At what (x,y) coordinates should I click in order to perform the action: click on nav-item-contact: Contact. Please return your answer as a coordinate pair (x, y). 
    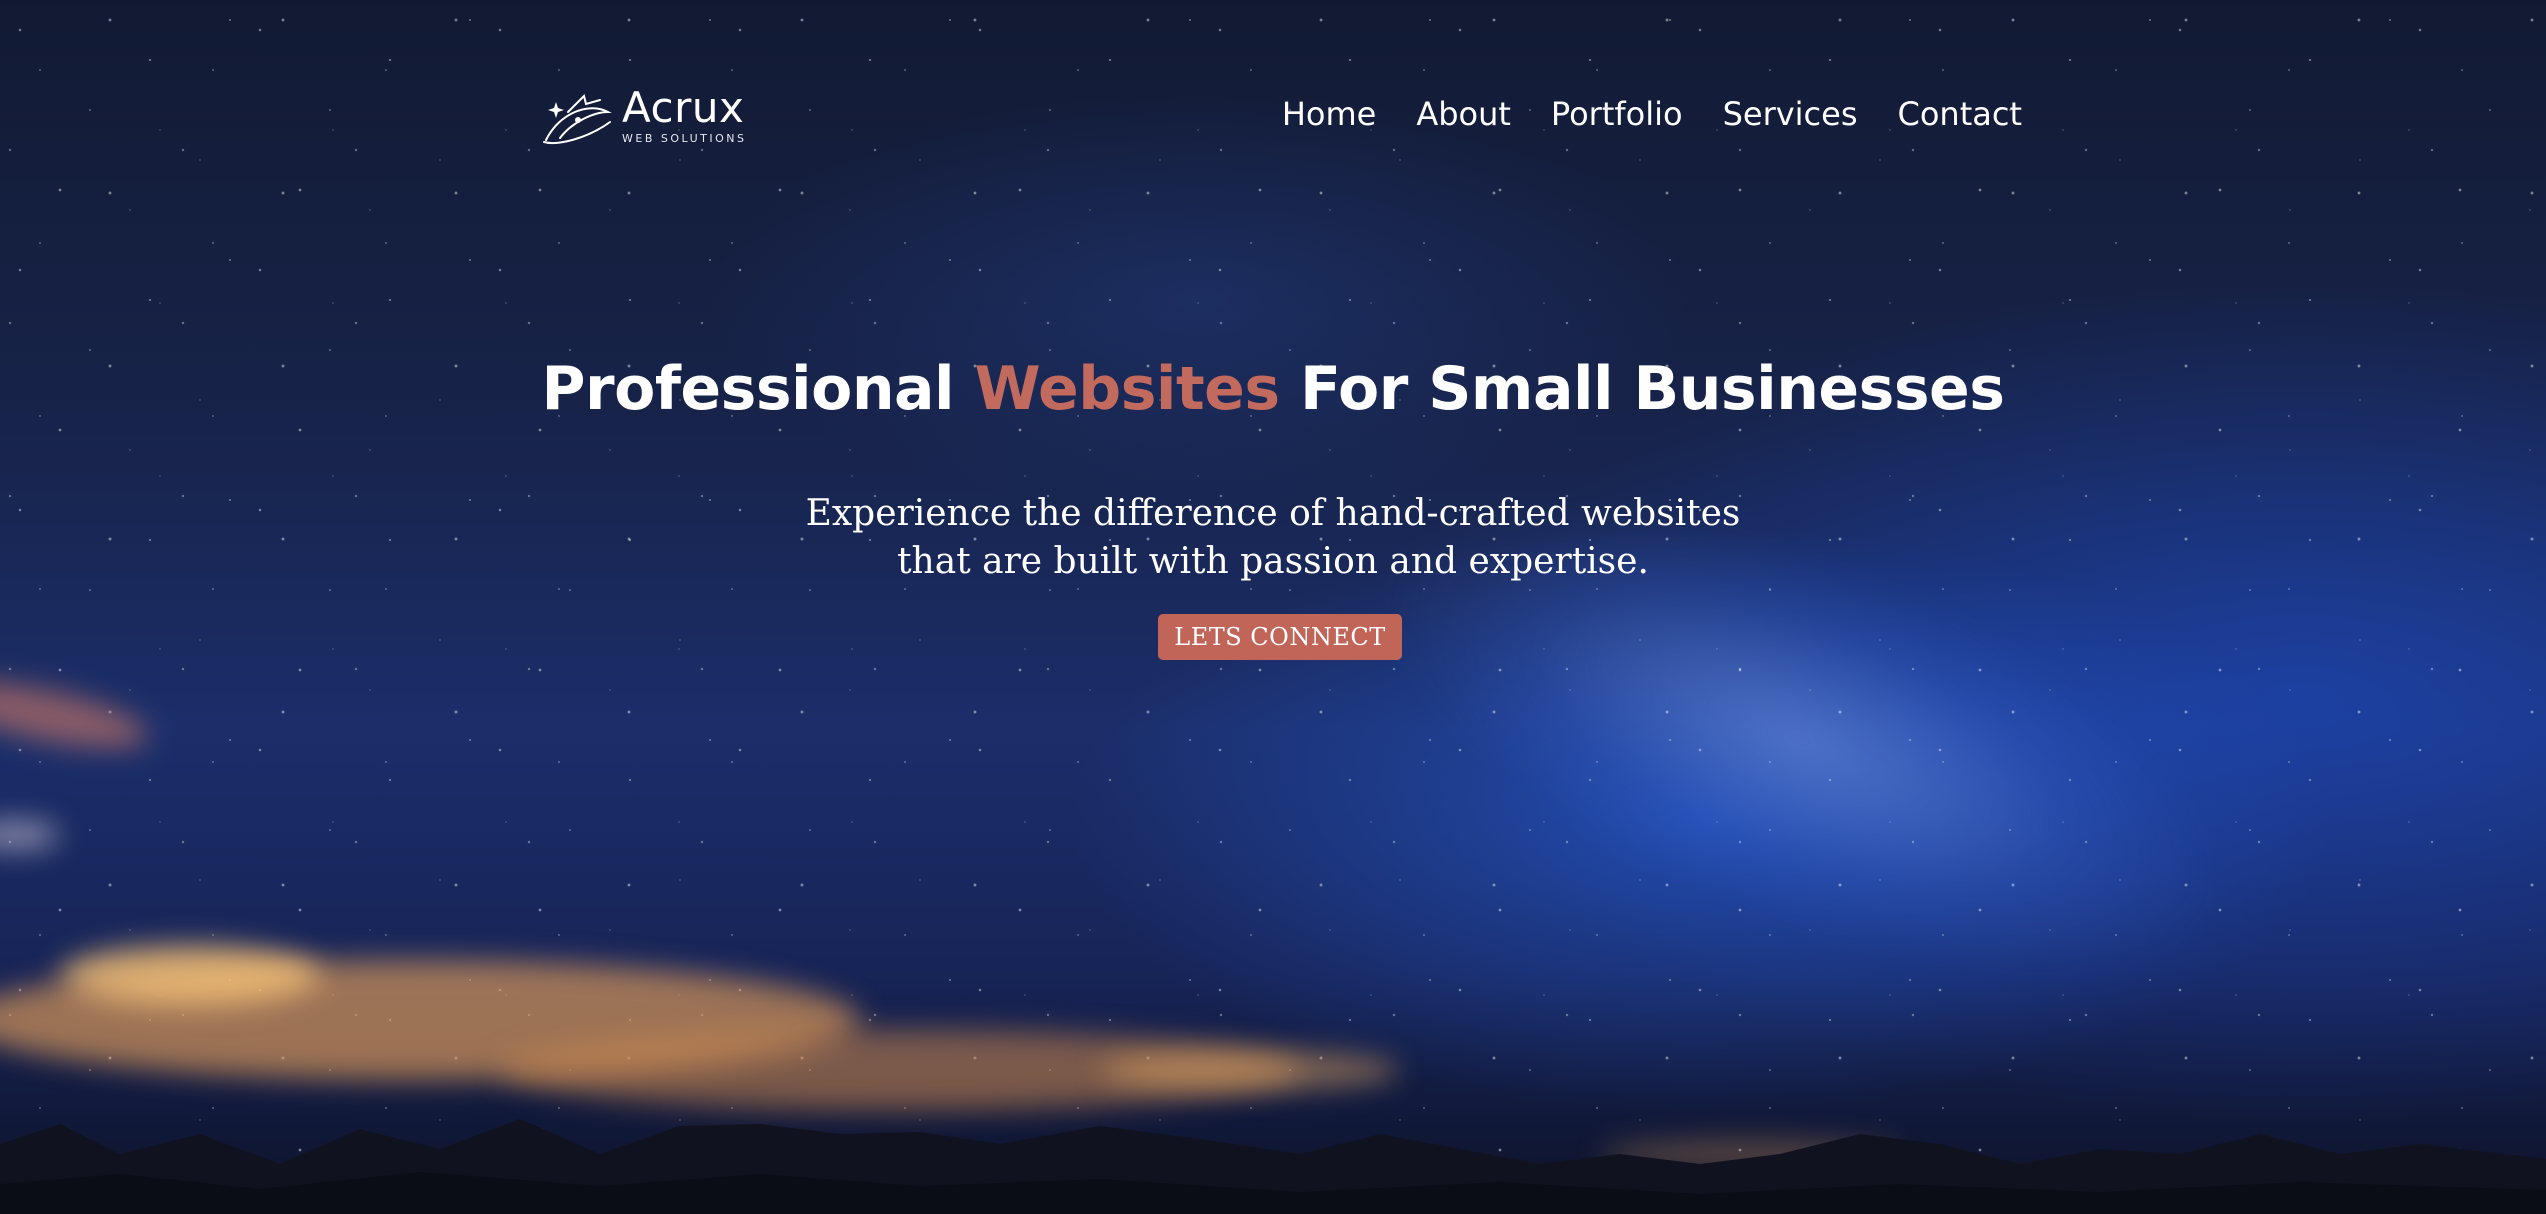
    Looking at the image, I should click on (1960, 114).